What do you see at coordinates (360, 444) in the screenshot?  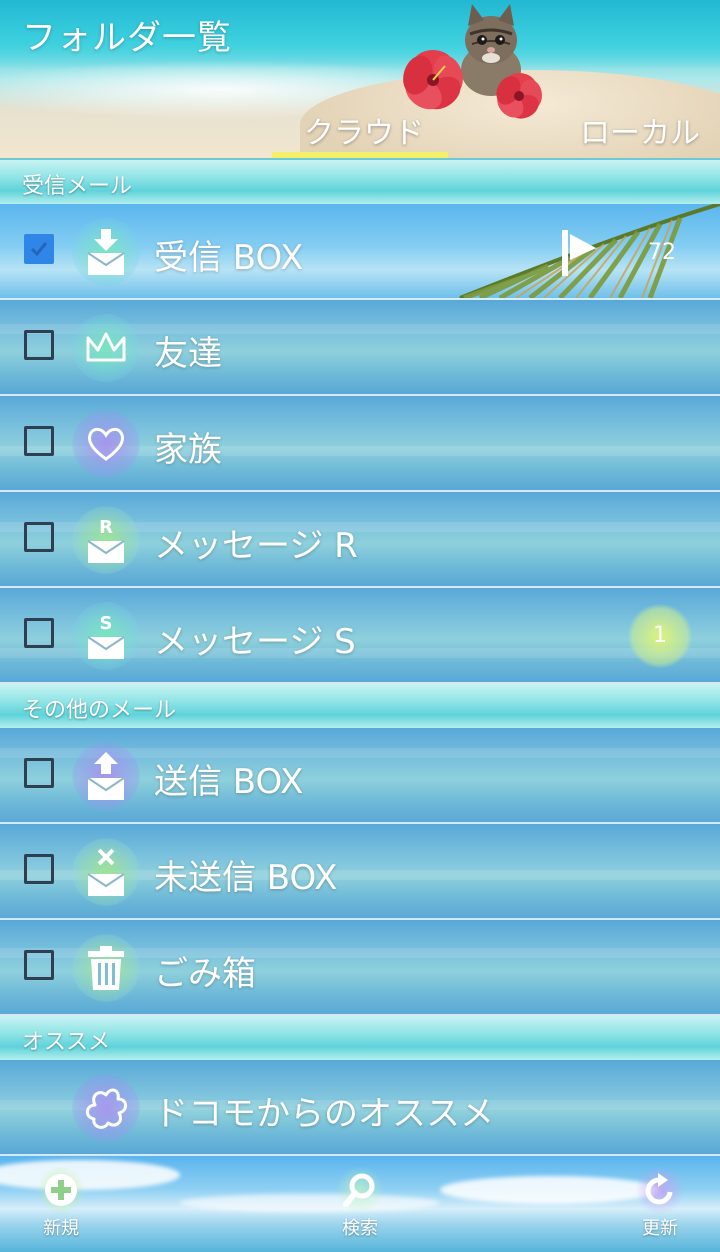 I see `folder-row-family: 家族` at bounding box center [360, 444].